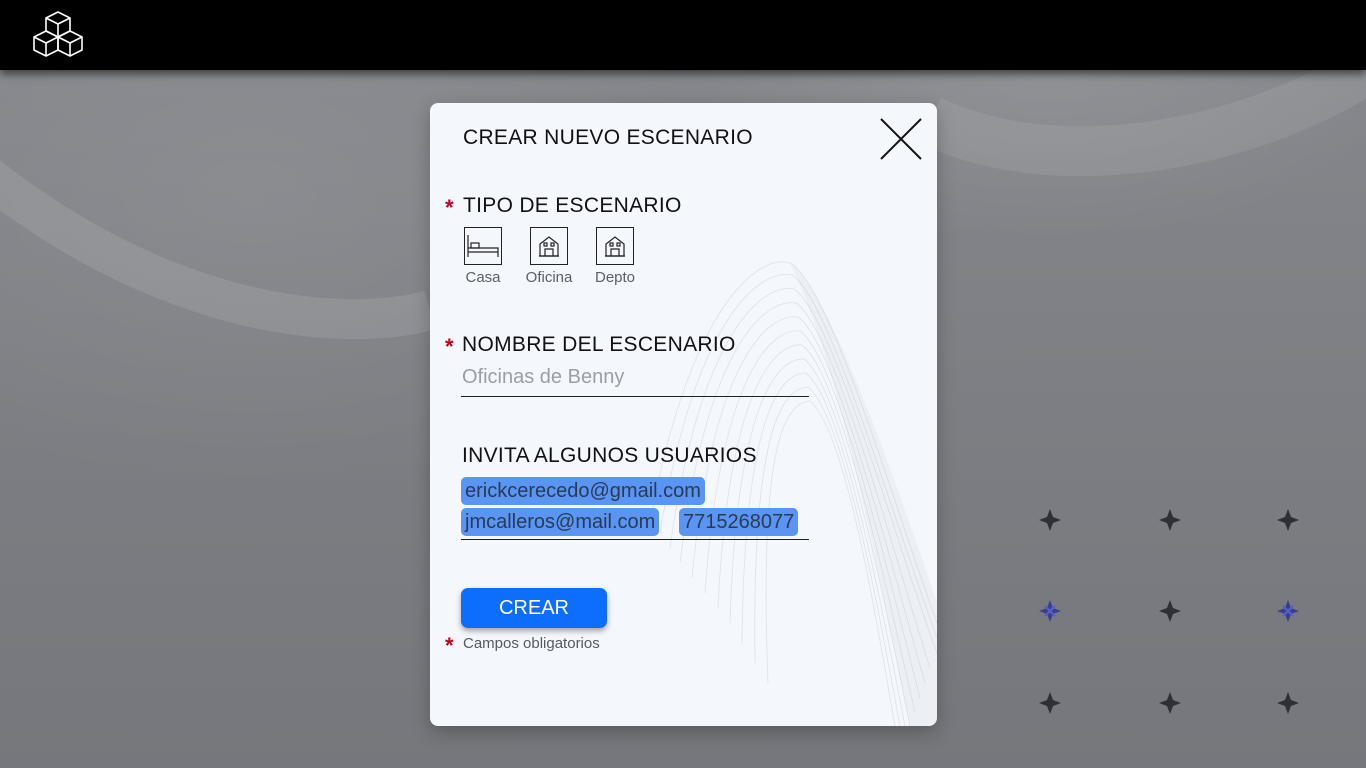  What do you see at coordinates (483, 246) in the screenshot?
I see `bed-icon` at bounding box center [483, 246].